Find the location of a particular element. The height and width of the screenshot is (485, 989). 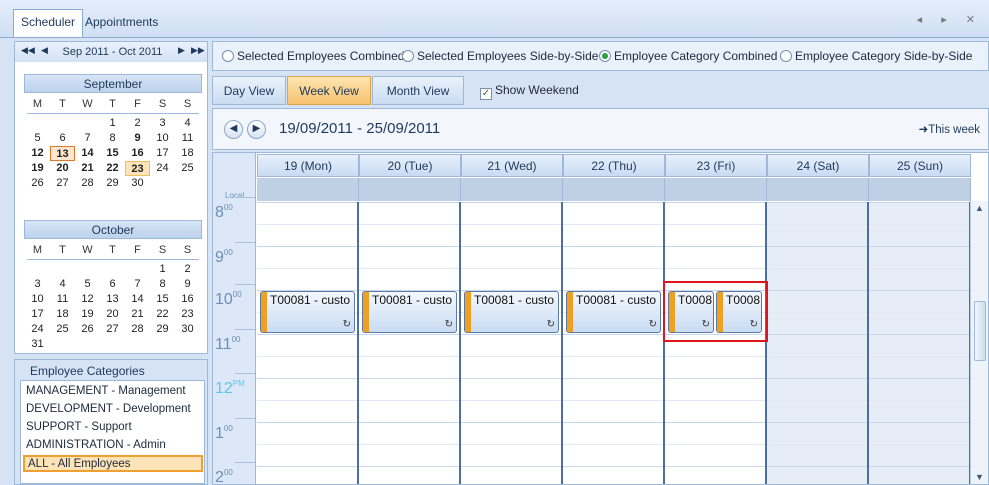

scrollbar-thumb is located at coordinates (980, 331).